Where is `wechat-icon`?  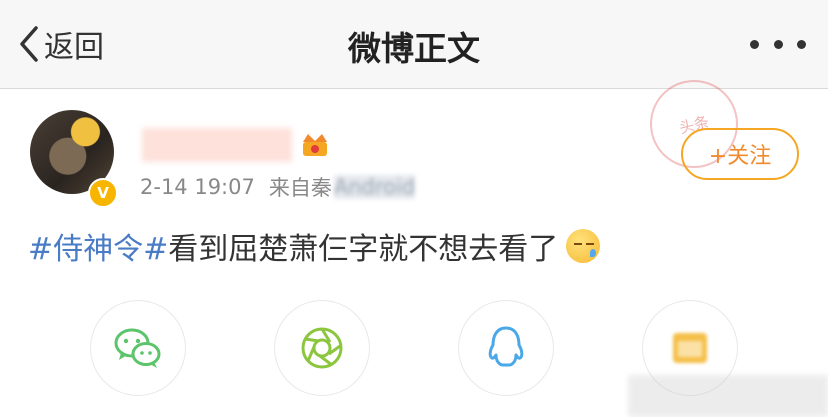 wechat-icon is located at coordinates (137, 348).